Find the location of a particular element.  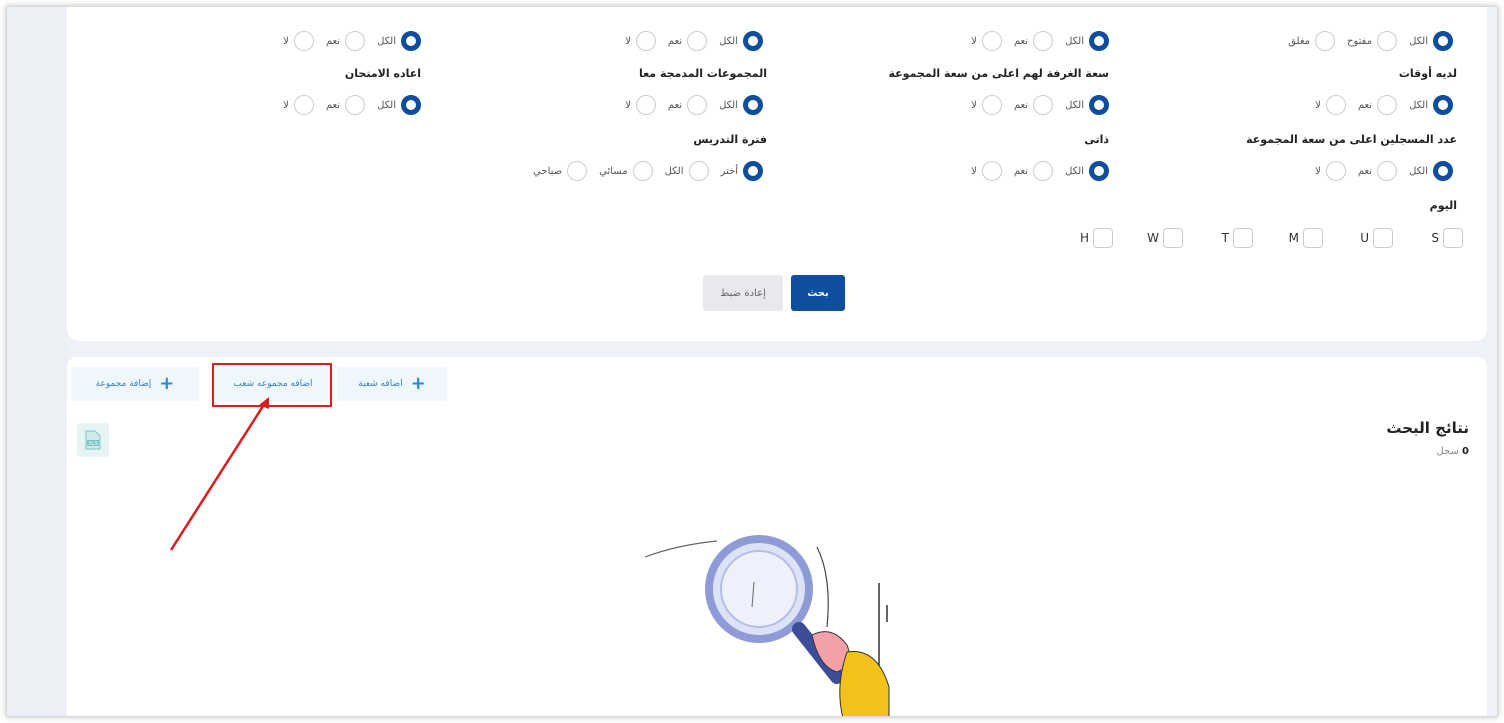

empty-state-illustration is located at coordinates (767, 625).